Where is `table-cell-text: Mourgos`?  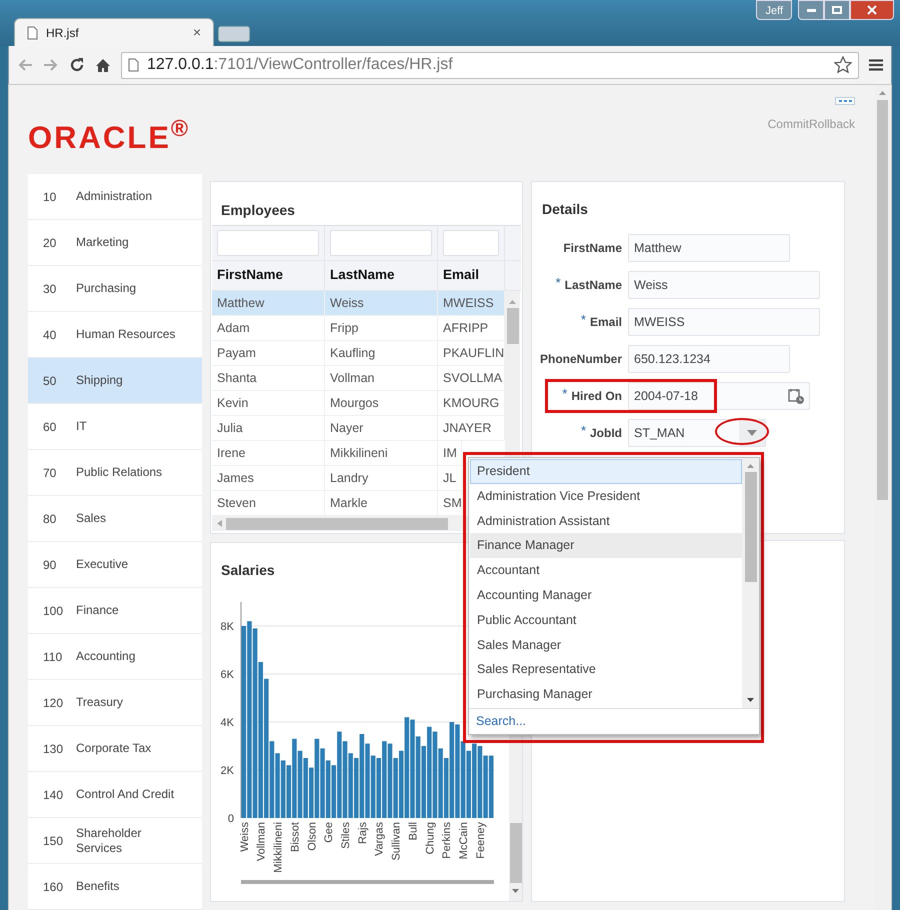
table-cell-text: Mourgos is located at coordinates (354, 403).